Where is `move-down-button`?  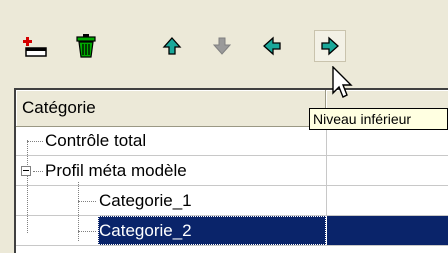 move-down-button is located at coordinates (222, 46).